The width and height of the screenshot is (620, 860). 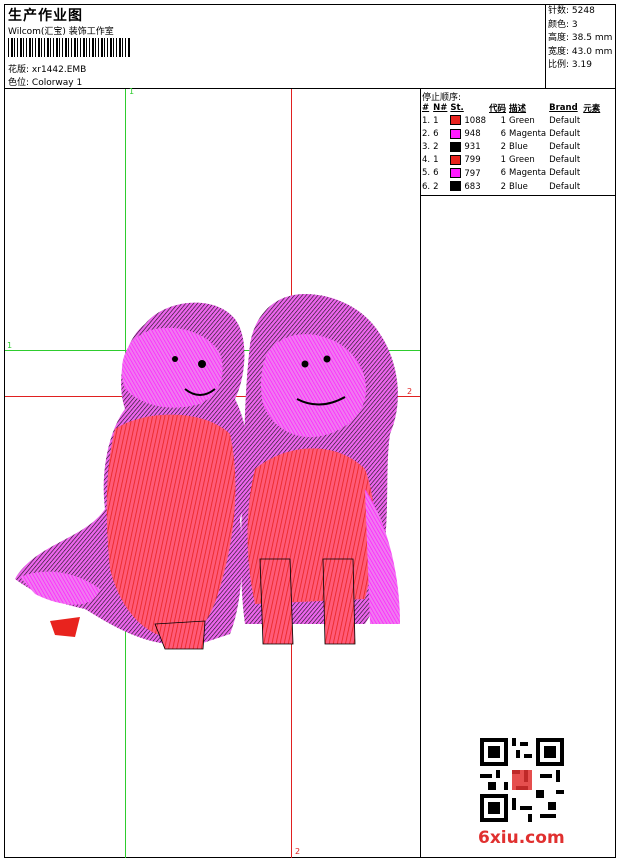 I want to click on stat-colors: 颜色: 3, so click(x=563, y=24).